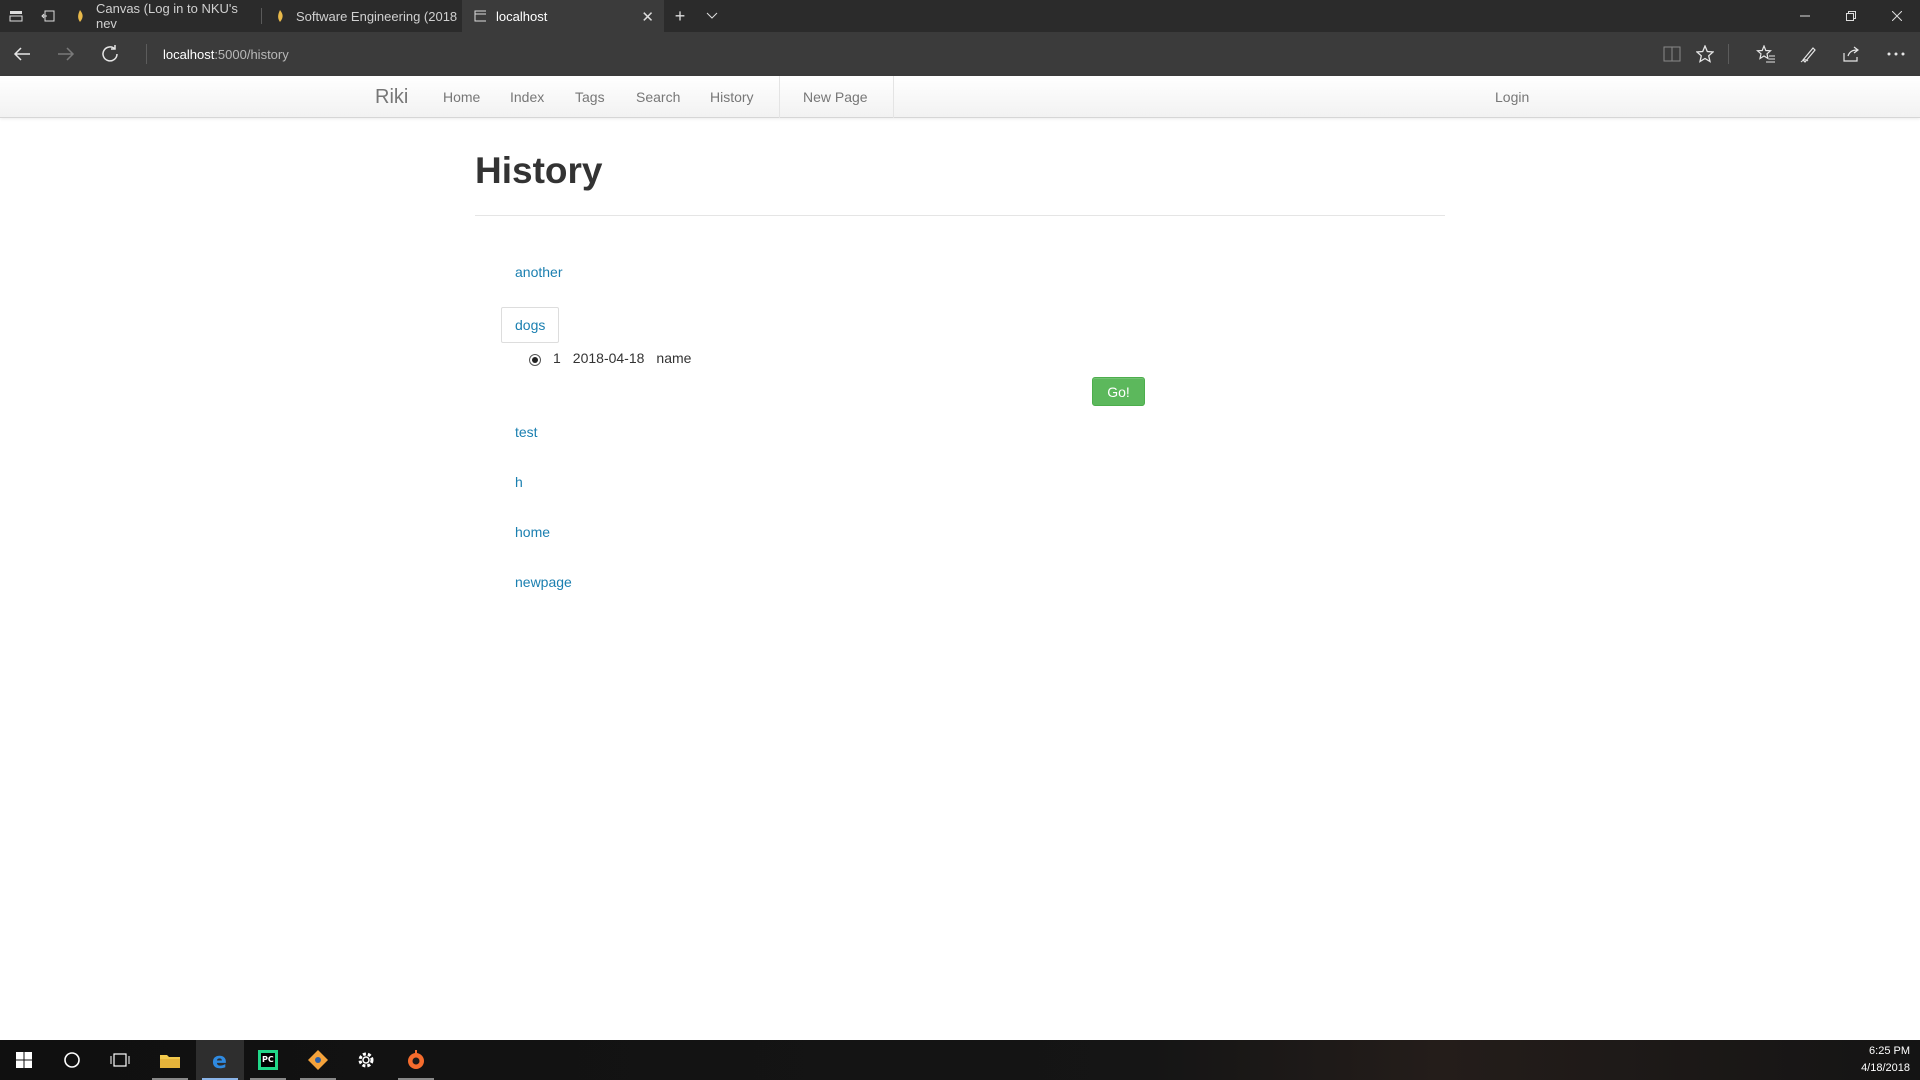 This screenshot has height=1080, width=1920. What do you see at coordinates (391, 97) in the screenshot?
I see `brand-link: Riki` at bounding box center [391, 97].